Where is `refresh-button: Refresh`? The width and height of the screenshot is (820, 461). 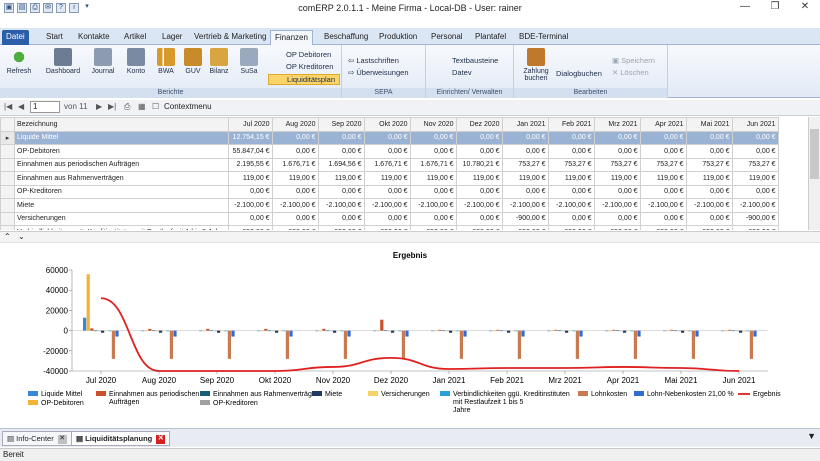 refresh-button: Refresh is located at coordinates (19, 61).